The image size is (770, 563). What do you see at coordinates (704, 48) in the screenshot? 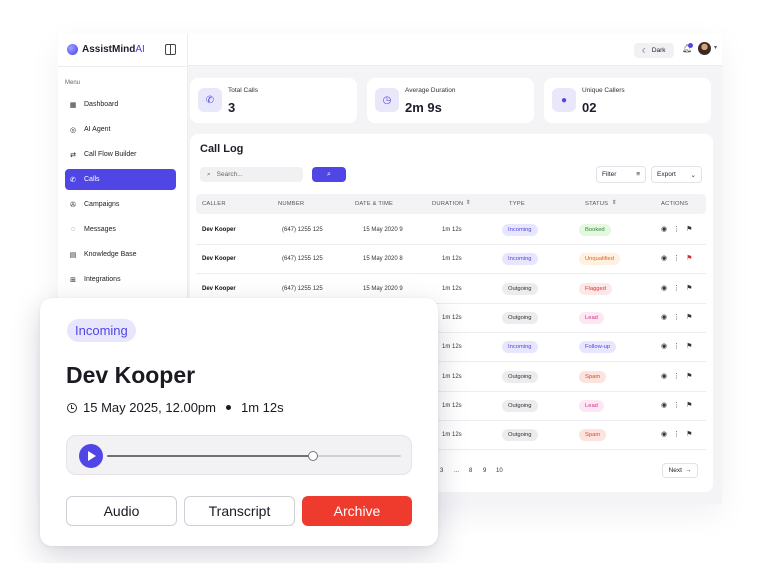
I see `avatar` at bounding box center [704, 48].